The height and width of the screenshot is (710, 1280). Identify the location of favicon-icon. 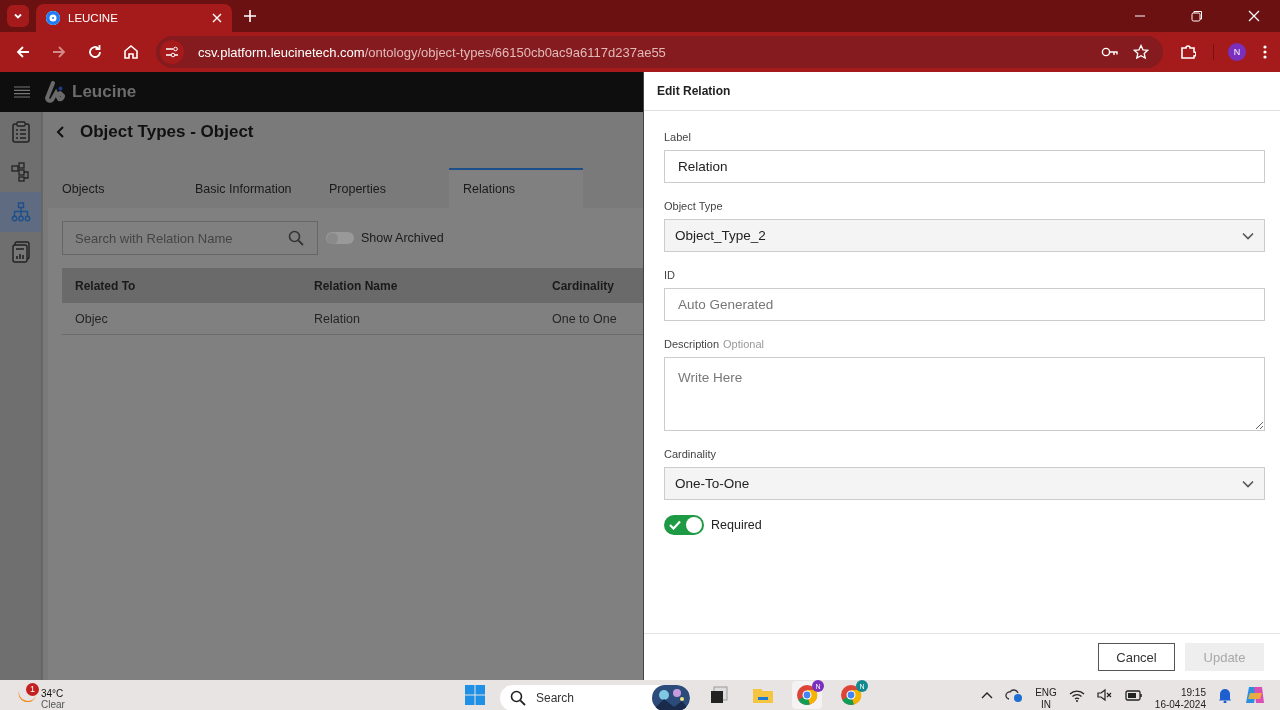
(53, 18).